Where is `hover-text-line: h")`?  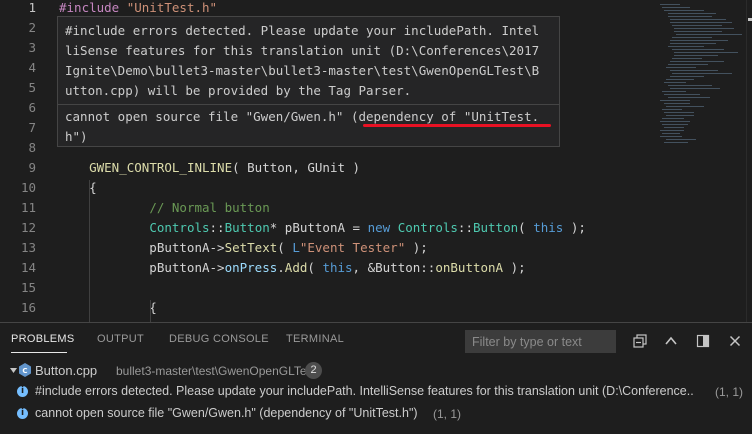 hover-text-line: h") is located at coordinates (76, 136).